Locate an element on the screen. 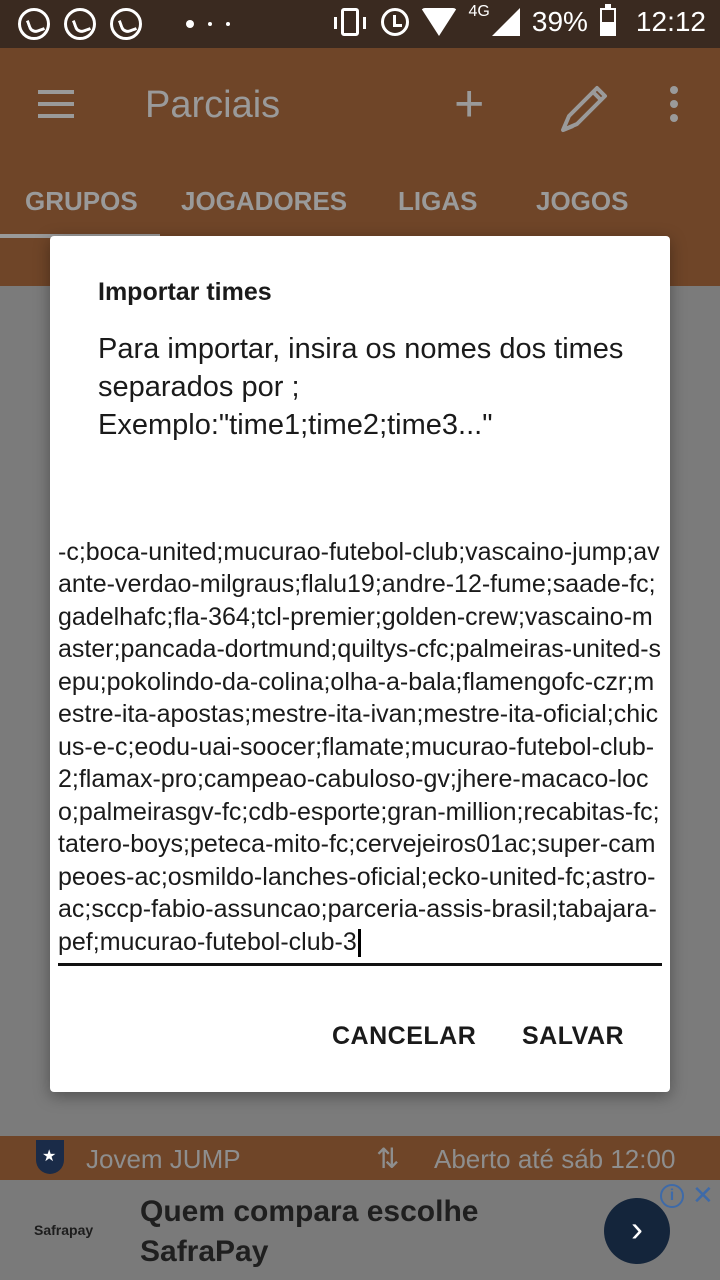 The width and height of the screenshot is (720, 1280). clock: 12:12 is located at coordinates (670, 21).